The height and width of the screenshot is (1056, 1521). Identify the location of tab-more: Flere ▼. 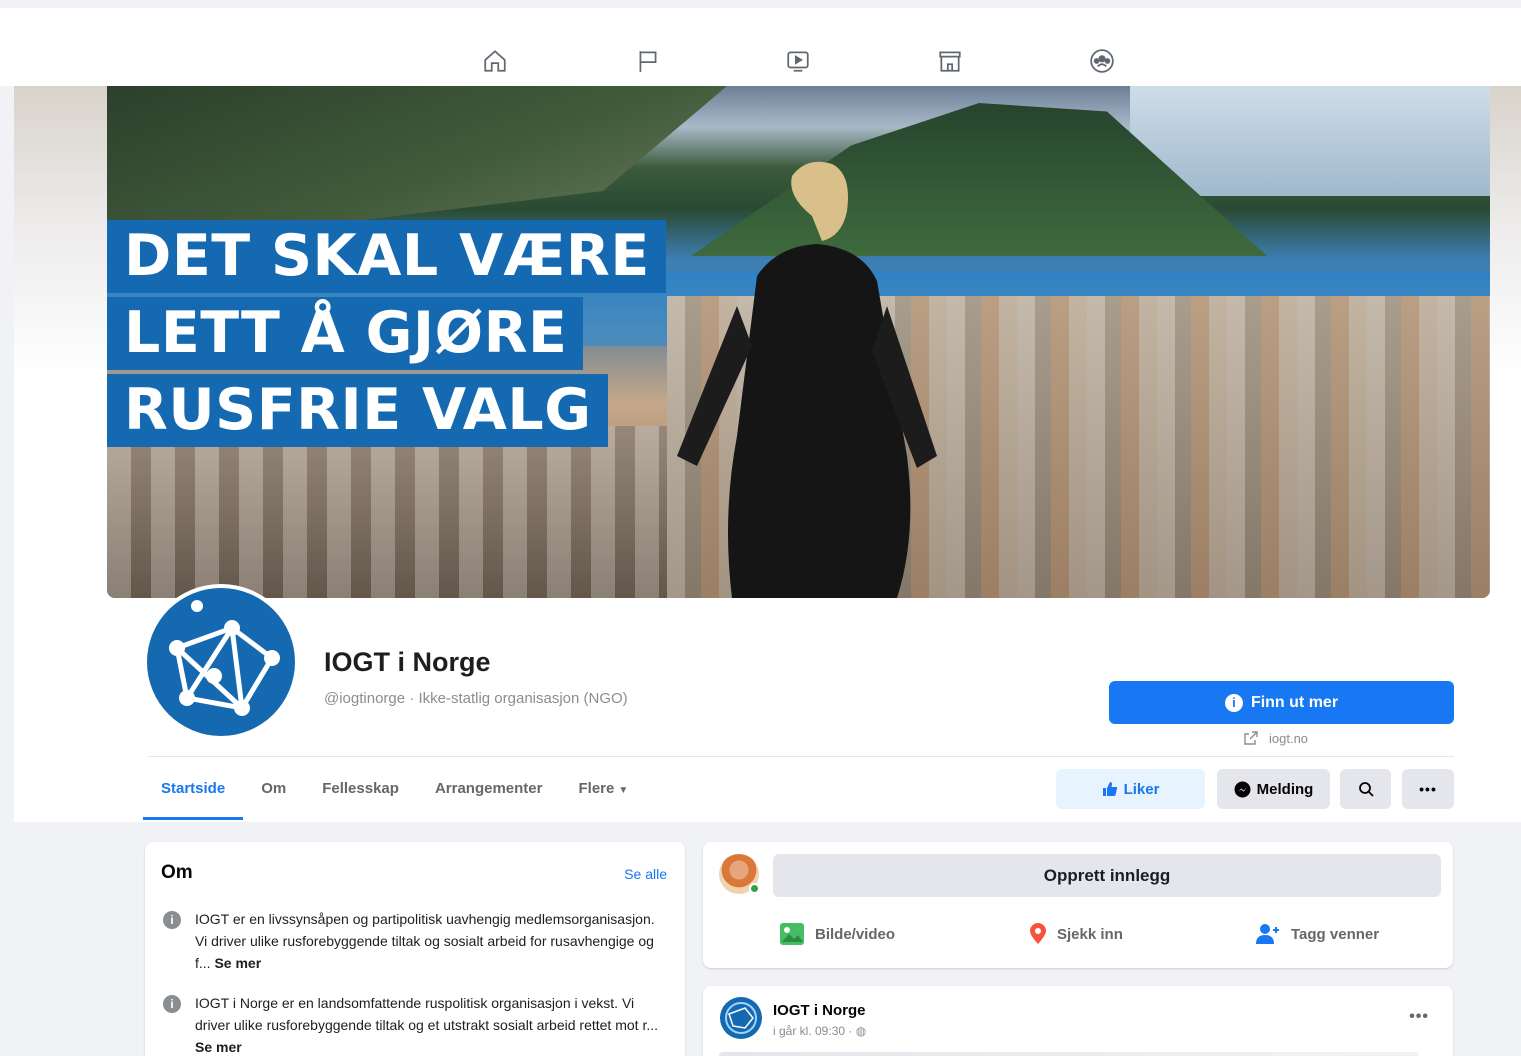
(603, 794).